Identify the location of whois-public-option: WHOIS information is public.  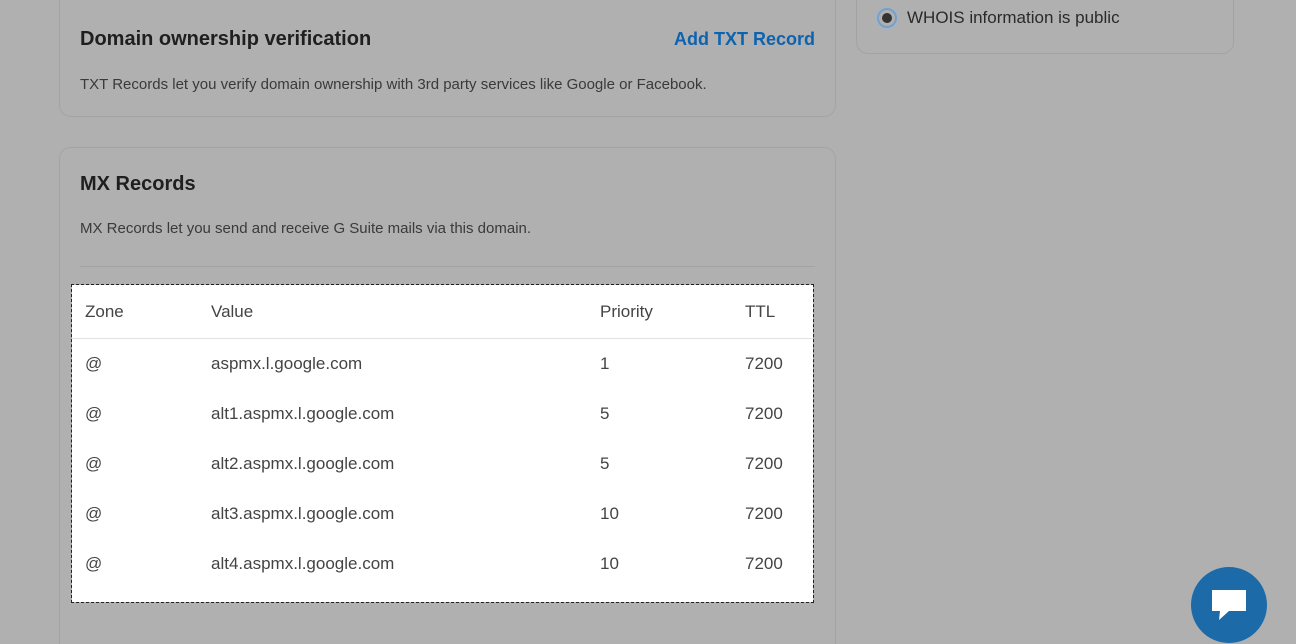
(998, 18).